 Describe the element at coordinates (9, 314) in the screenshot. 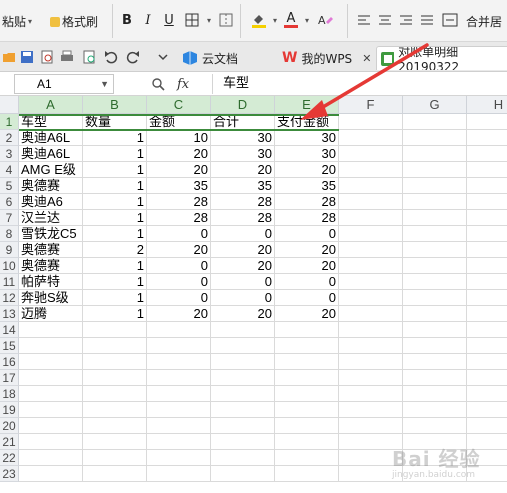

I see `row-header-13: 13` at that location.